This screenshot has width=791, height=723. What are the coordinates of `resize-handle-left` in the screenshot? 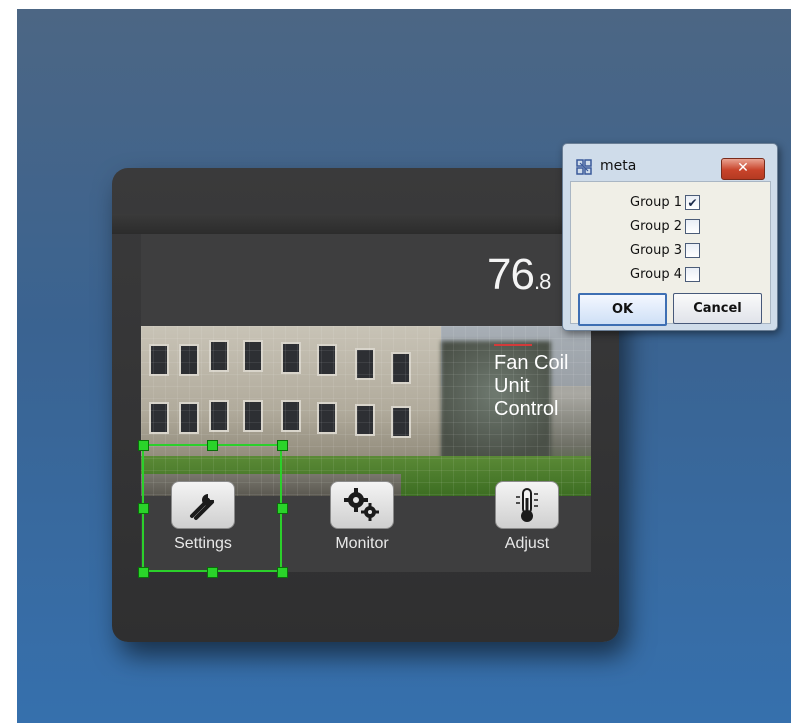 It's located at (143, 508).